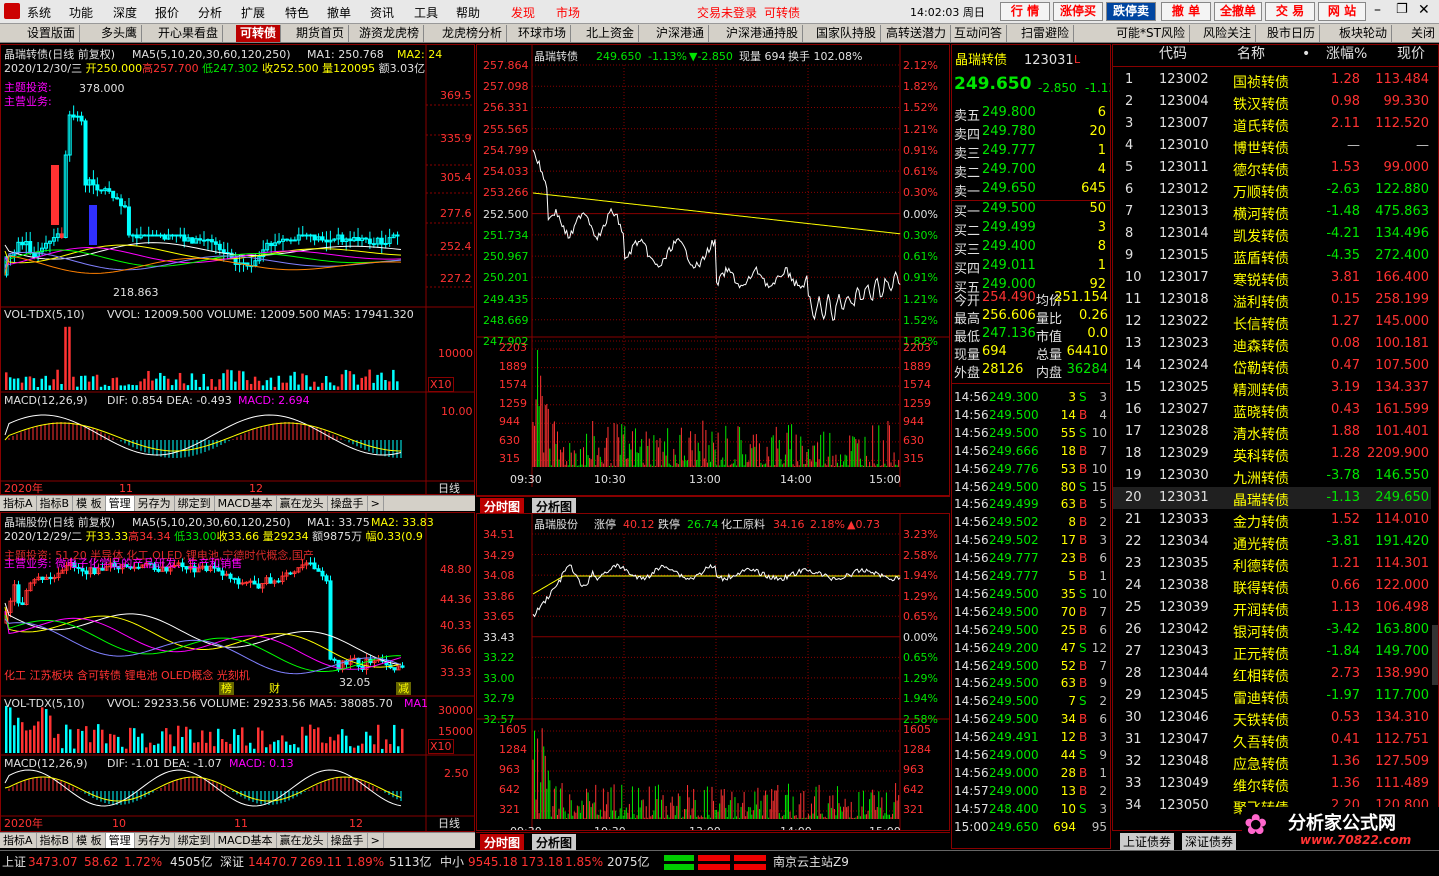  What do you see at coordinates (1009, 246) in the screenshot?
I see `book-price-7: 249.400` at bounding box center [1009, 246].